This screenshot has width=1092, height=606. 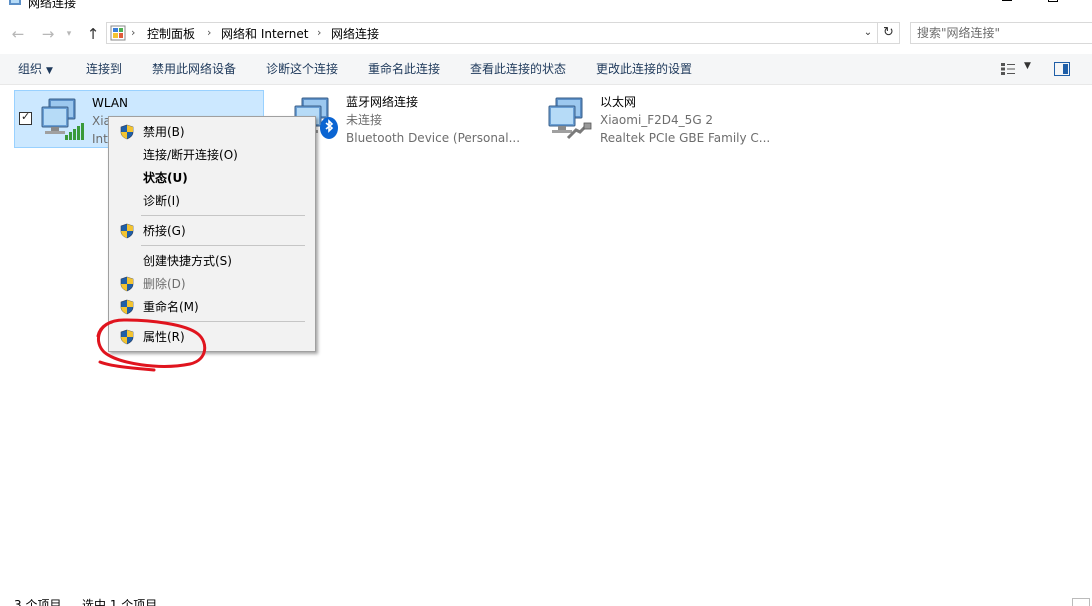 I want to click on menu-item-label: 禁用(B), so click(x=164, y=132).